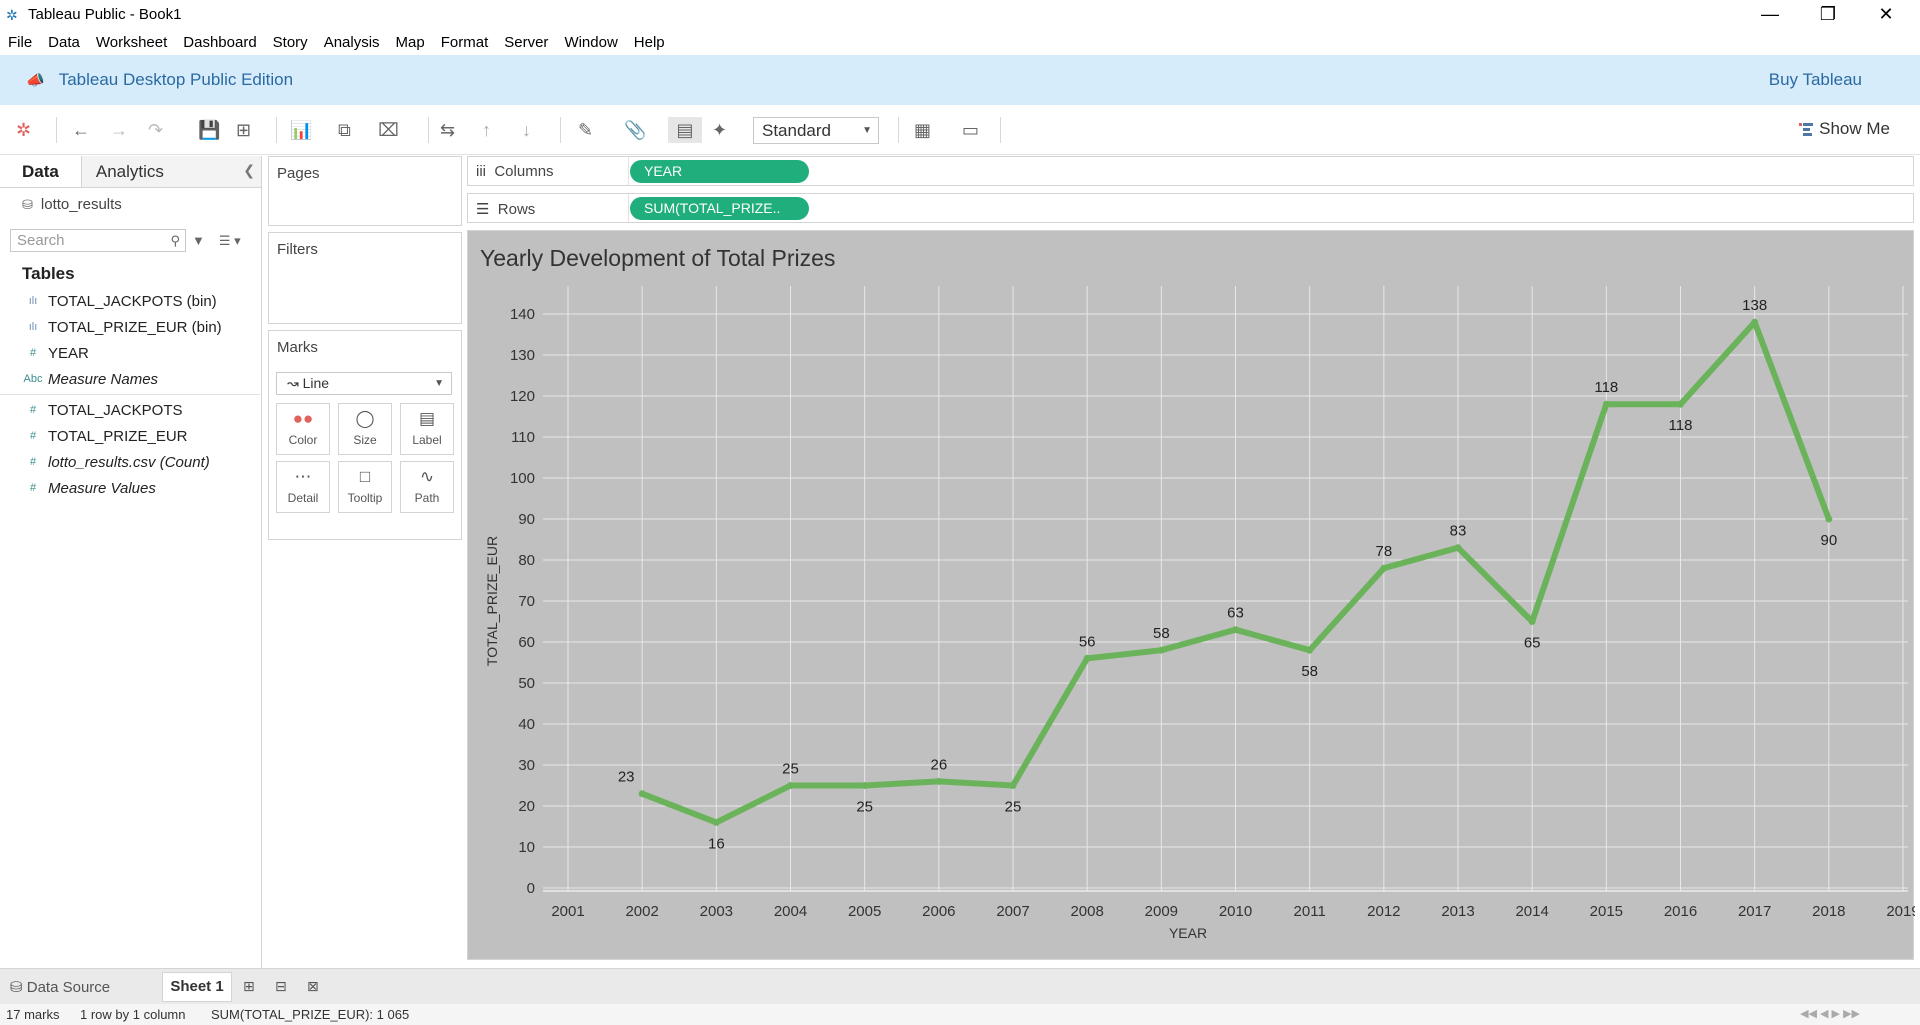 The width and height of the screenshot is (1920, 1025). I want to click on menu-worksheet: Worksheet, so click(131, 42).